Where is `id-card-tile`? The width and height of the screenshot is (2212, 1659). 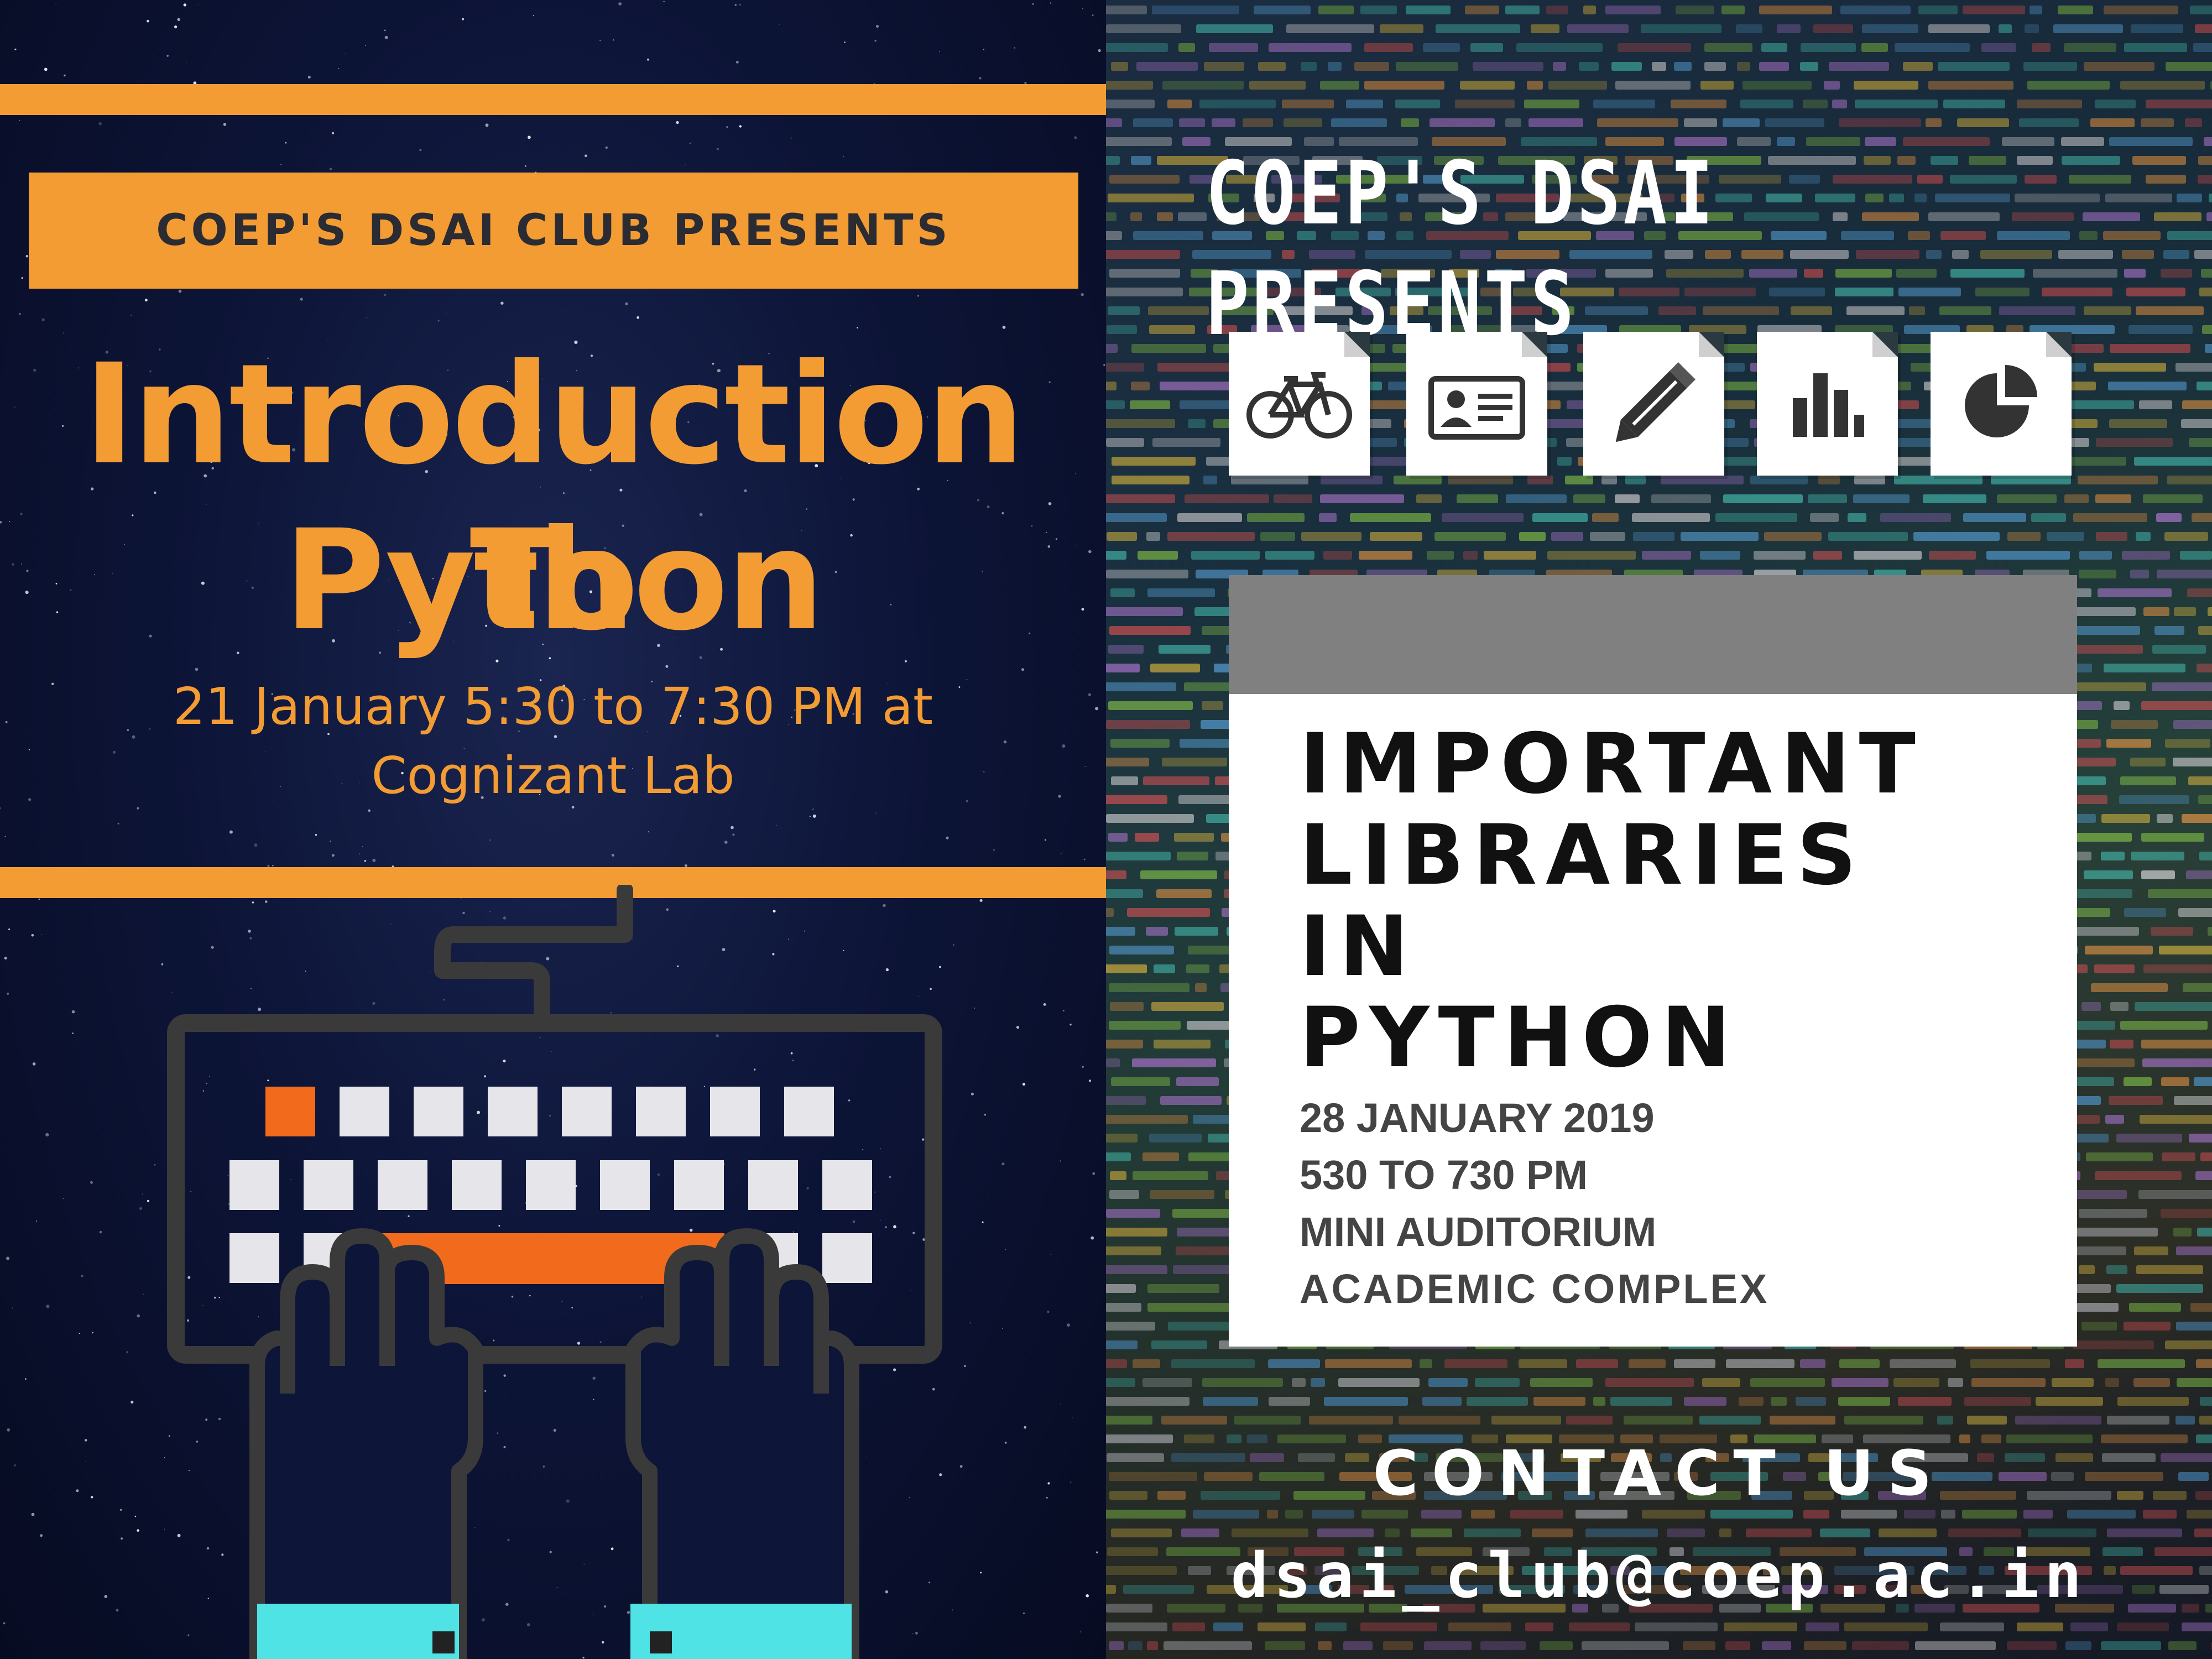
id-card-tile is located at coordinates (1477, 404).